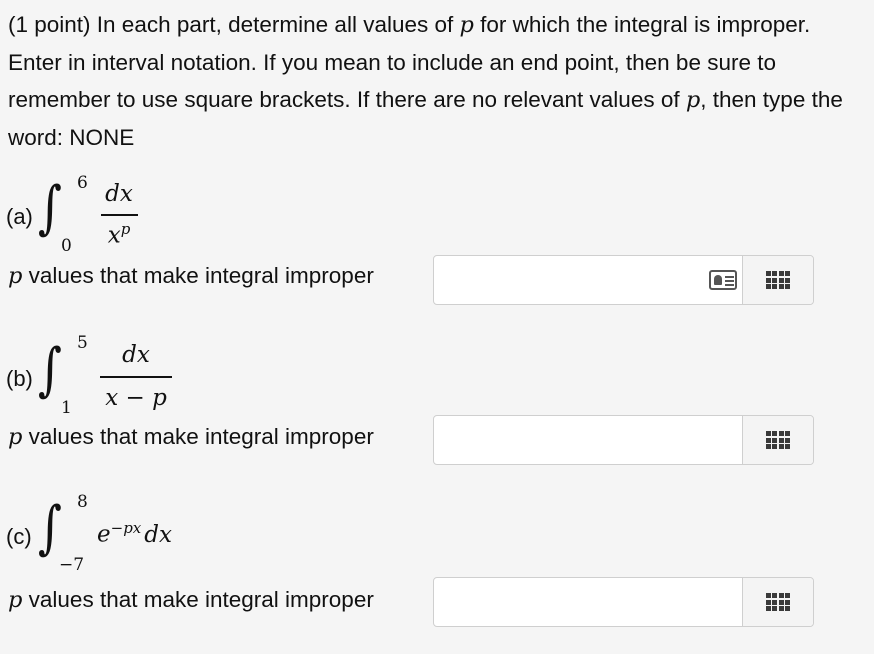  What do you see at coordinates (82, 502) in the screenshot?
I see `upper-limit: 8` at bounding box center [82, 502].